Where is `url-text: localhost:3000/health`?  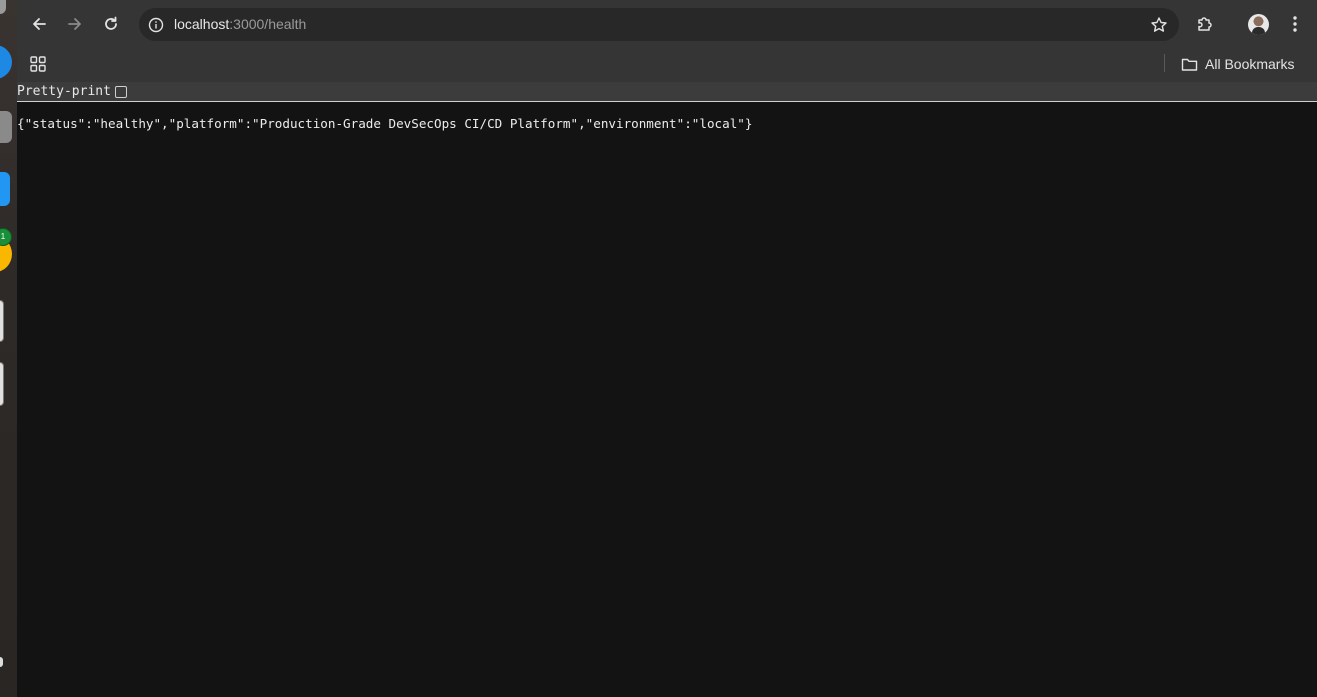
url-text: localhost:3000/health is located at coordinates (240, 24).